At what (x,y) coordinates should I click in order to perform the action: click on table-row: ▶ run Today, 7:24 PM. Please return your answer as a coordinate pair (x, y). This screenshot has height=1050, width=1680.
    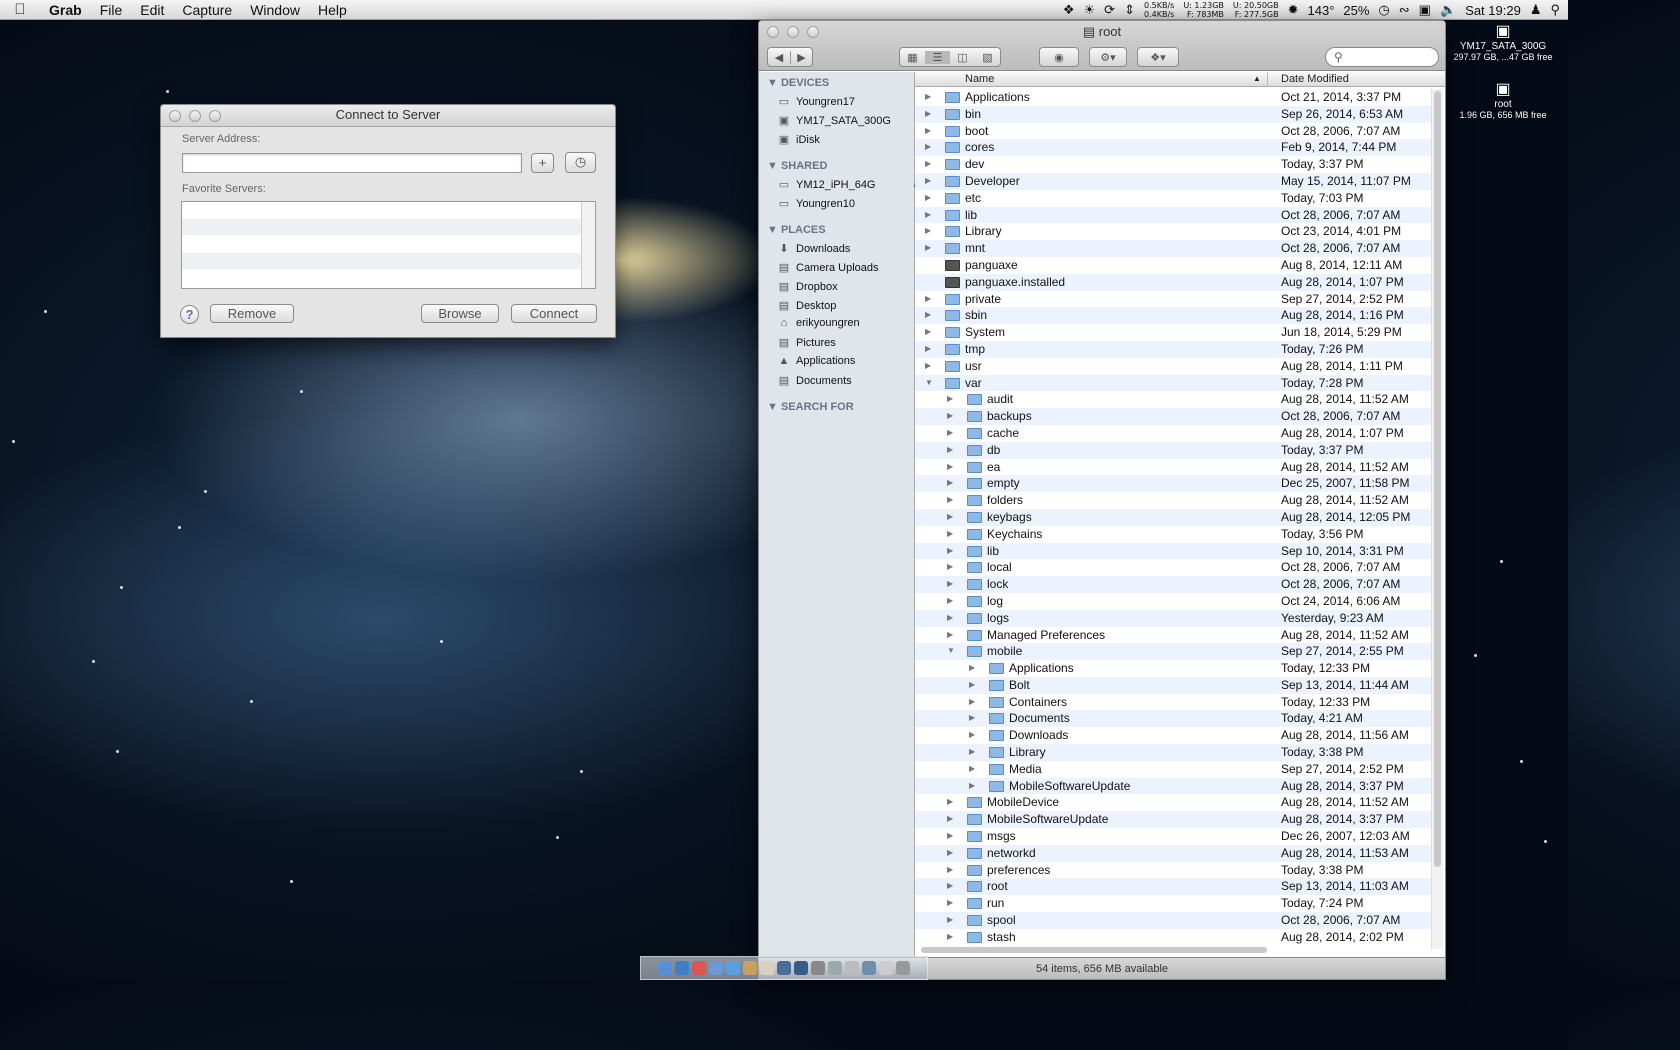
    Looking at the image, I should click on (1174, 903).